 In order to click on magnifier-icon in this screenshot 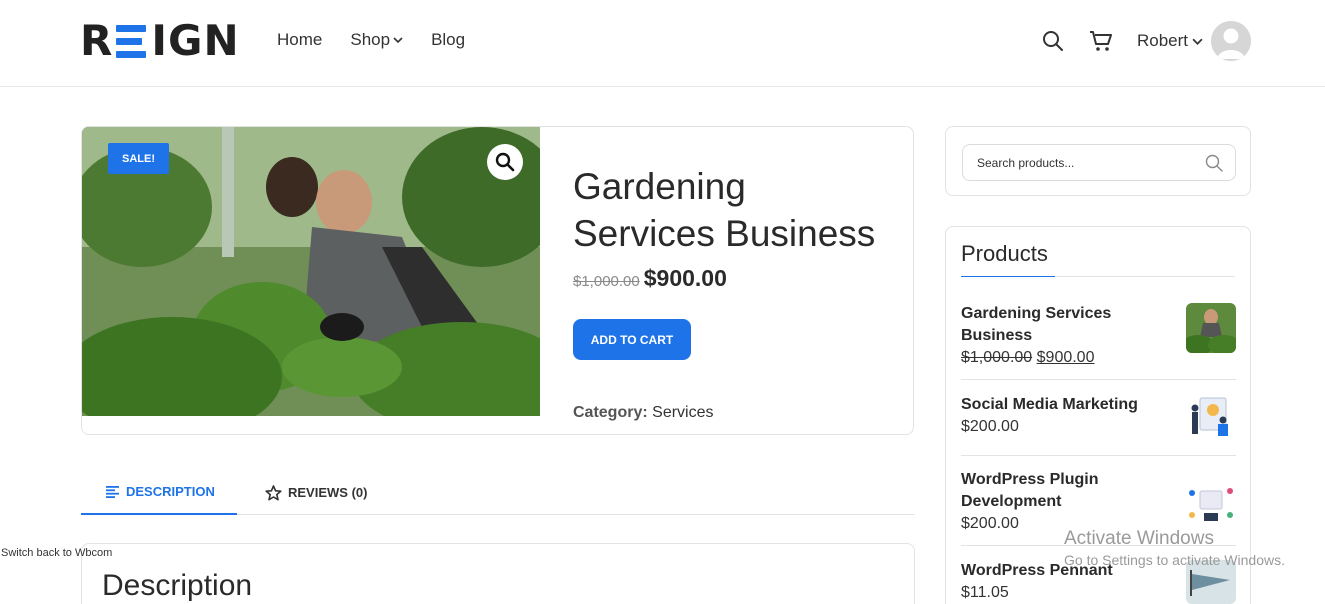, I will do `click(505, 162)`.